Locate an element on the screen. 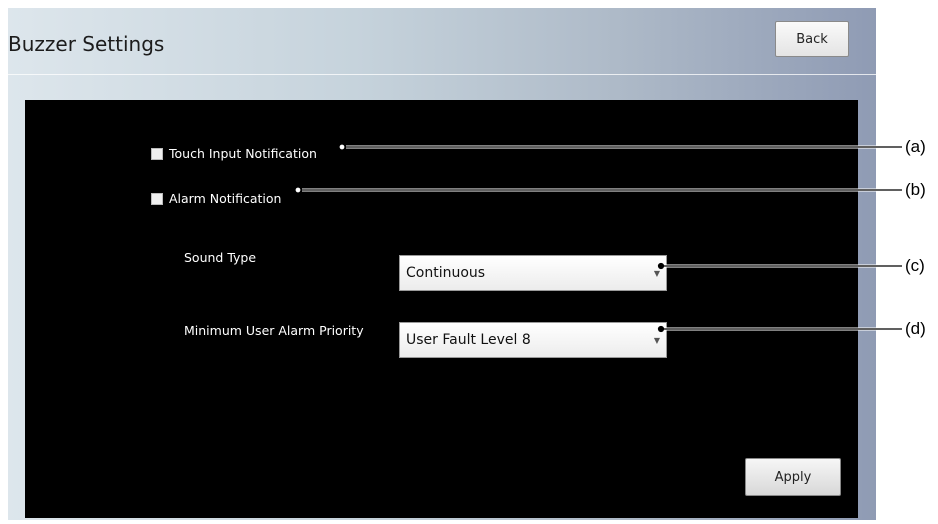 Image resolution: width=938 pixels, height=524 pixels. back-button: Back is located at coordinates (812, 39).